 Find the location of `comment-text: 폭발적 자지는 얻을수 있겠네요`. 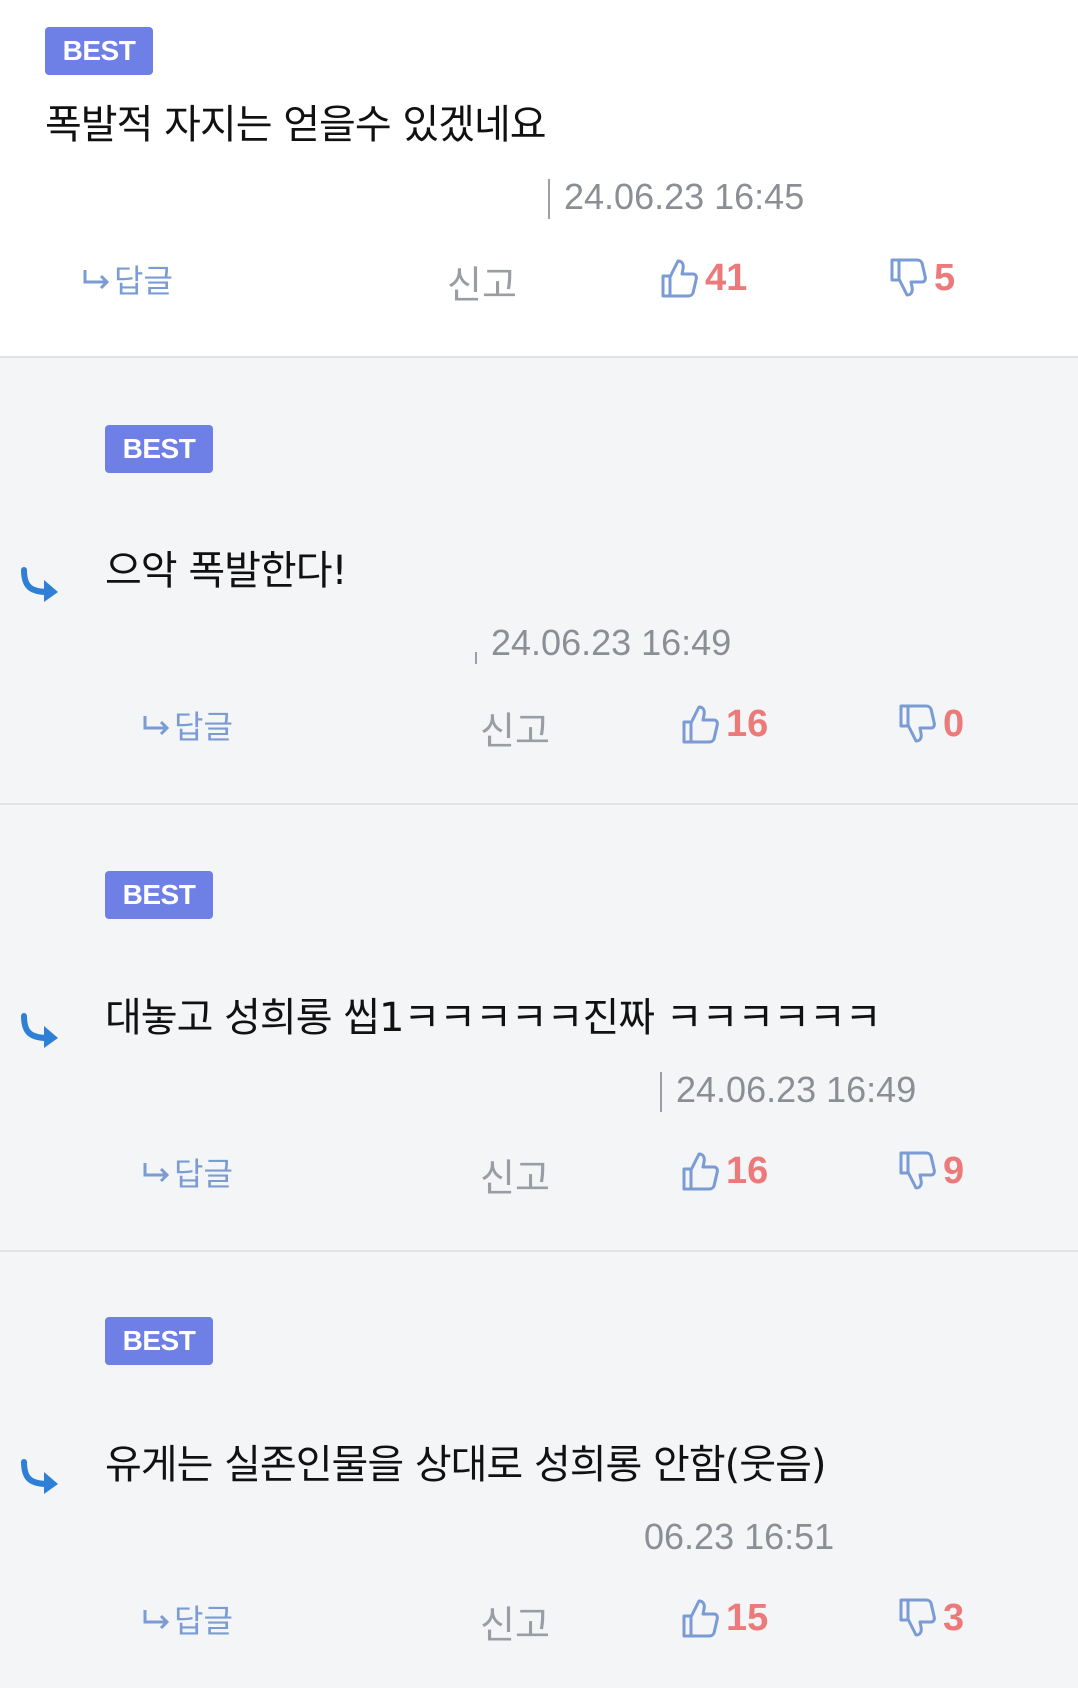

comment-text: 폭발적 자지는 얻을수 있겠네요 is located at coordinates (296, 125).